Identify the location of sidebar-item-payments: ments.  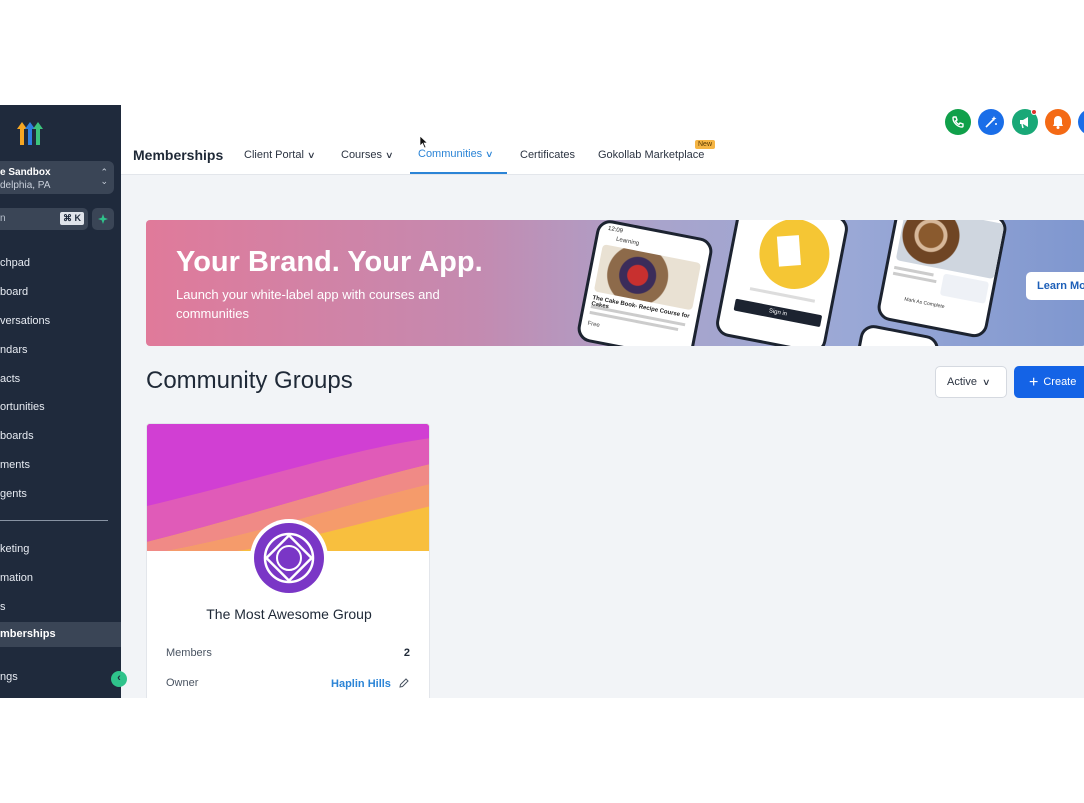
(15, 465).